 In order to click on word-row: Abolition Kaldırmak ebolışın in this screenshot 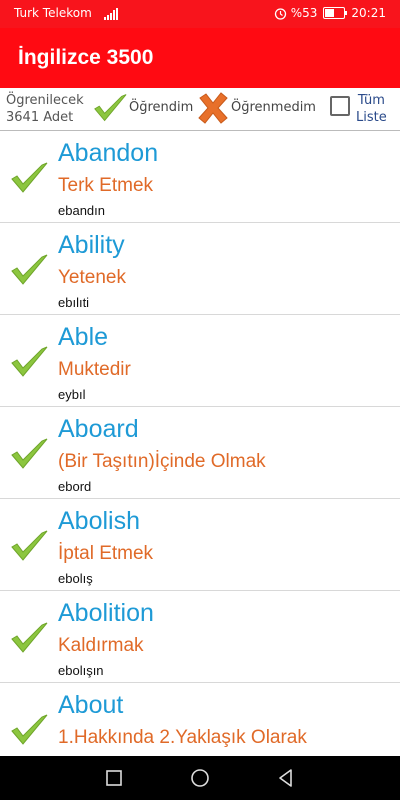, I will do `click(200, 637)`.